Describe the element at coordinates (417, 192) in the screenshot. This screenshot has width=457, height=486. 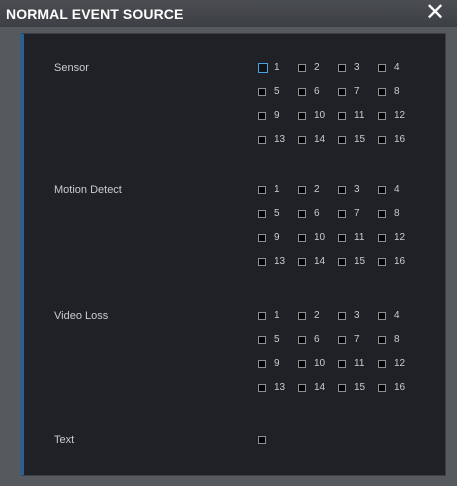
I see `motion-detect-checkbox-4: 4` at that location.